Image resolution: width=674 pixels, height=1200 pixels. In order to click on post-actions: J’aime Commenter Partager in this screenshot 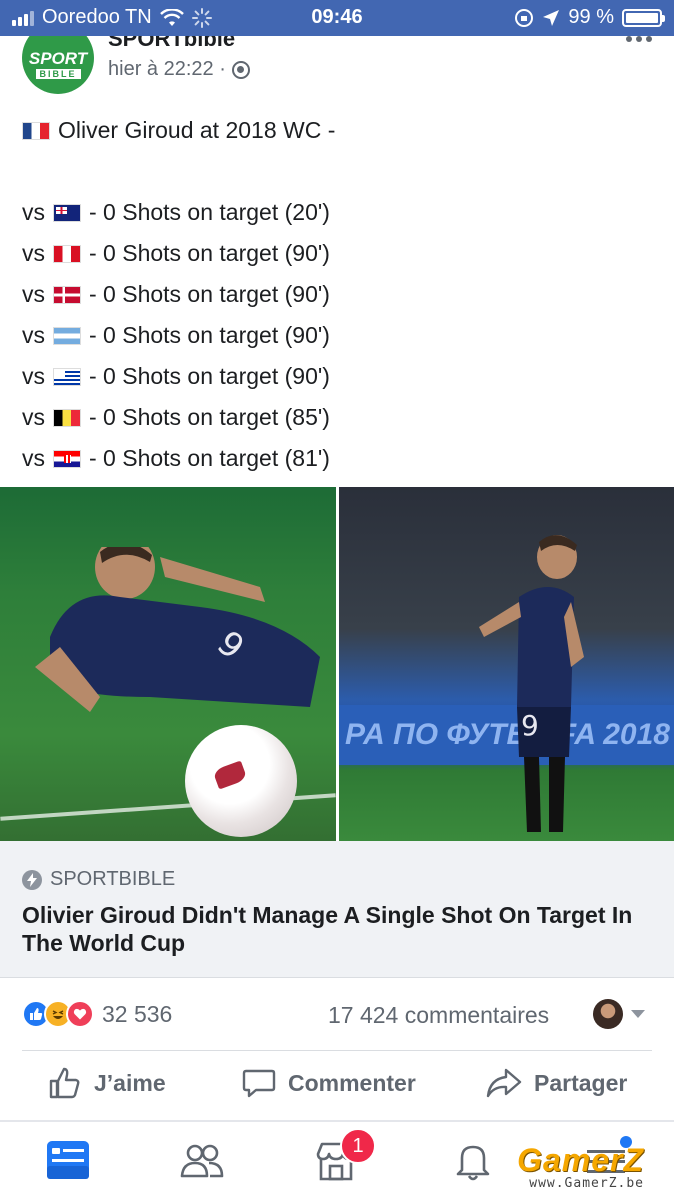, I will do `click(337, 1087)`.